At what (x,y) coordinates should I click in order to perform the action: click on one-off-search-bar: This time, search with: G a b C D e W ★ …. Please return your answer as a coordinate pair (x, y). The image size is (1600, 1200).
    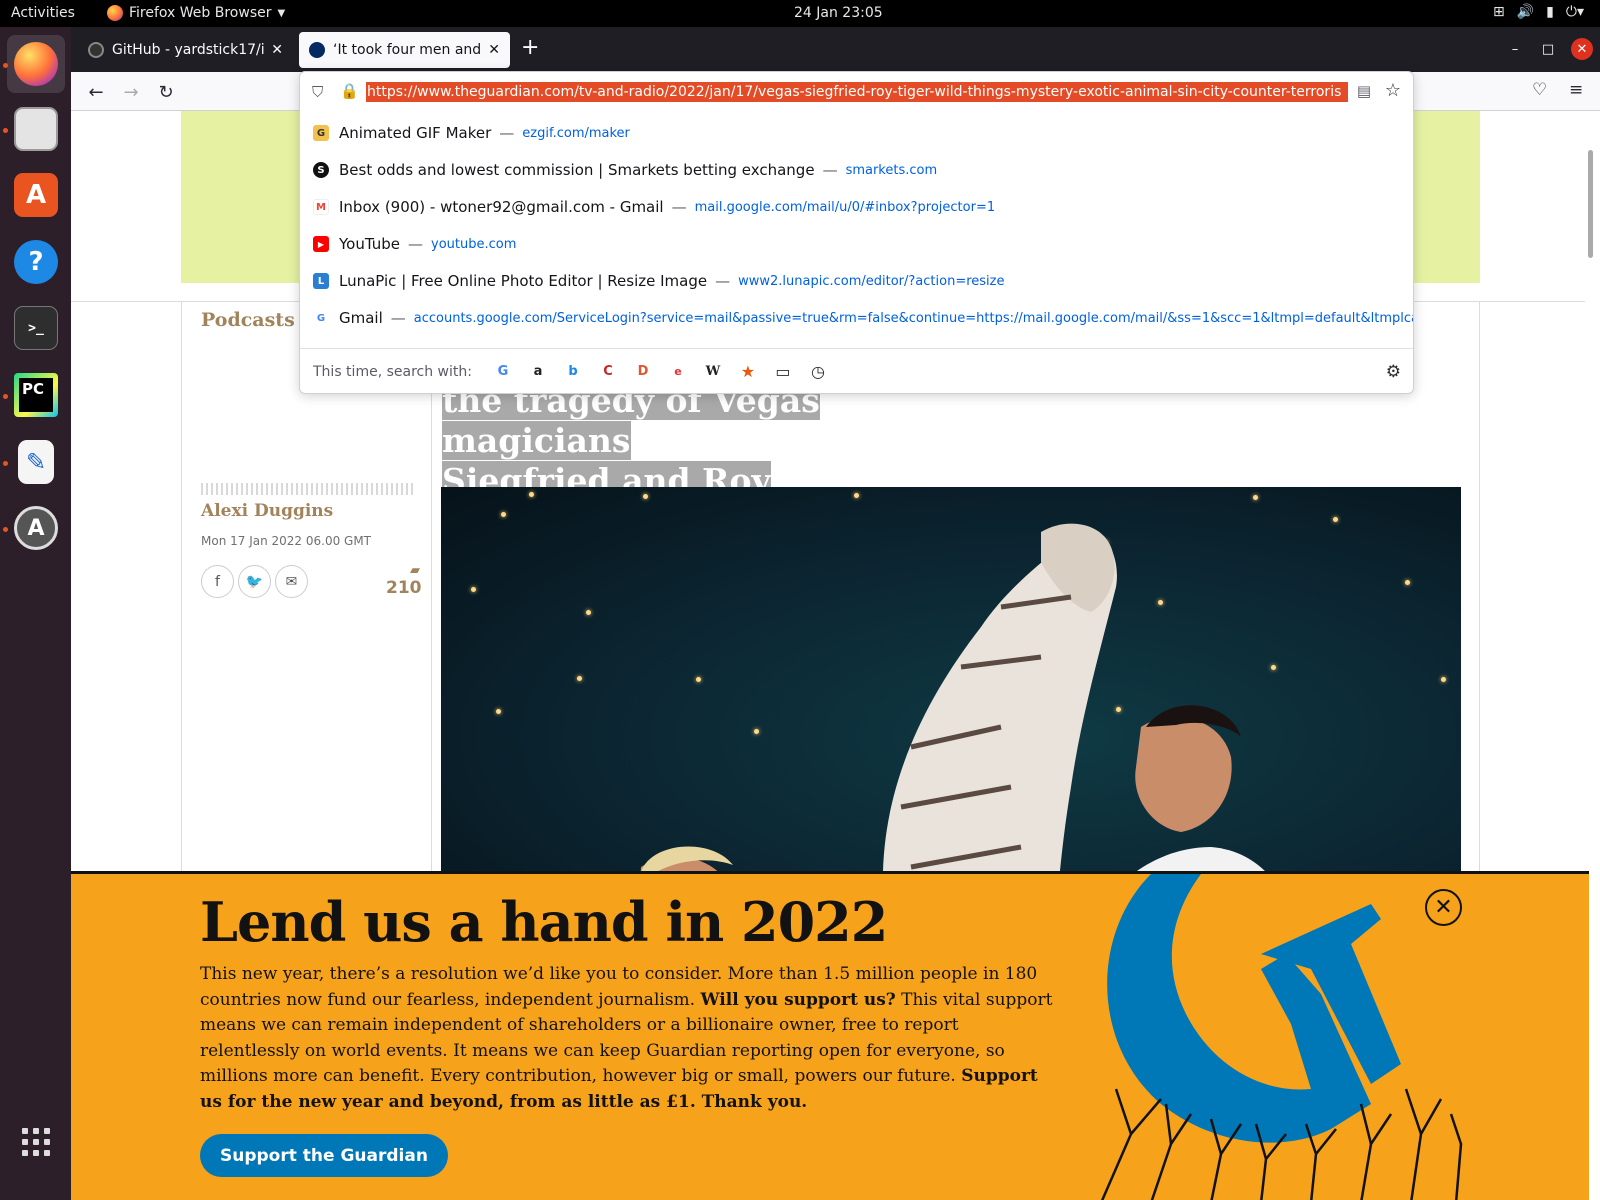
    Looking at the image, I should click on (856, 371).